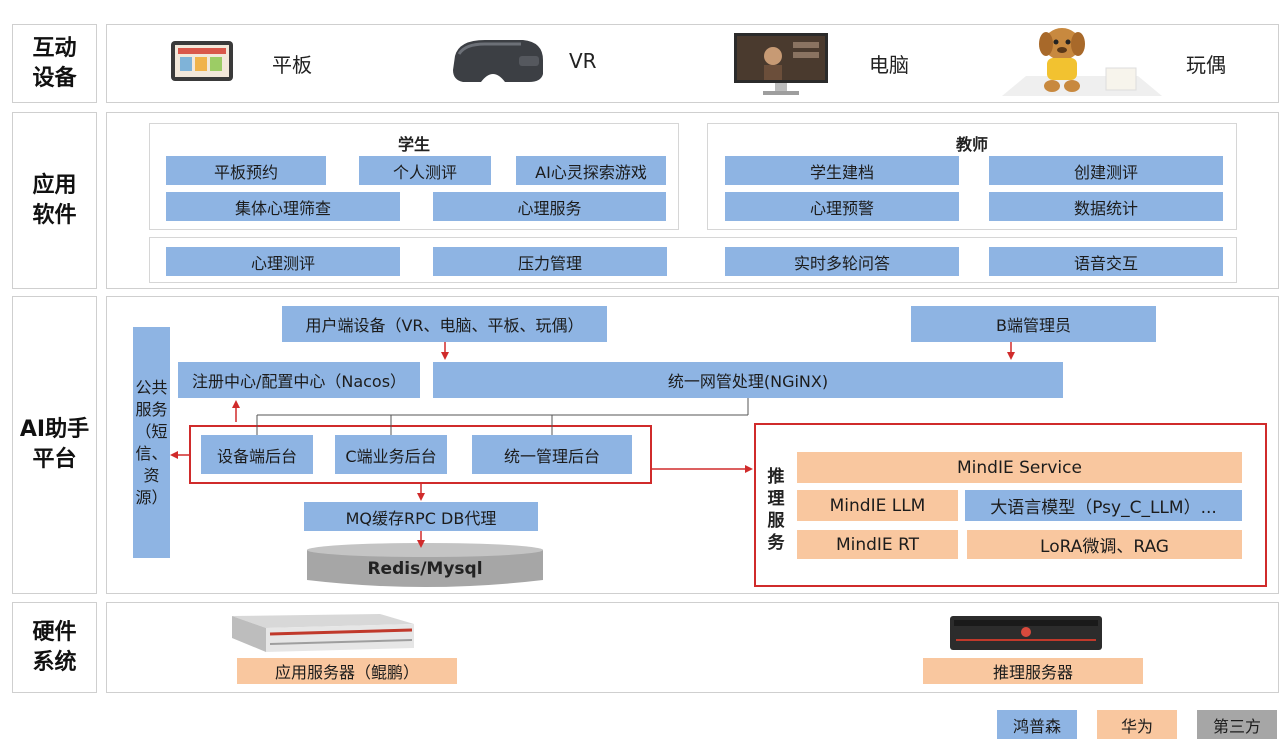 This screenshot has width=1280, height=746. What do you see at coordinates (1137, 724) in the screenshot?
I see `legend-item-huawei: 华为` at bounding box center [1137, 724].